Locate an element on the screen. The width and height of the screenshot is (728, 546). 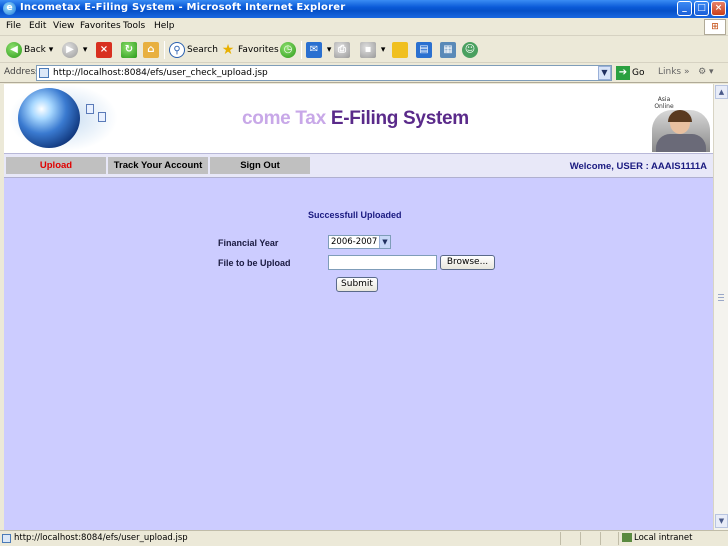
research-icon: ▤ is located at coordinates (424, 49).